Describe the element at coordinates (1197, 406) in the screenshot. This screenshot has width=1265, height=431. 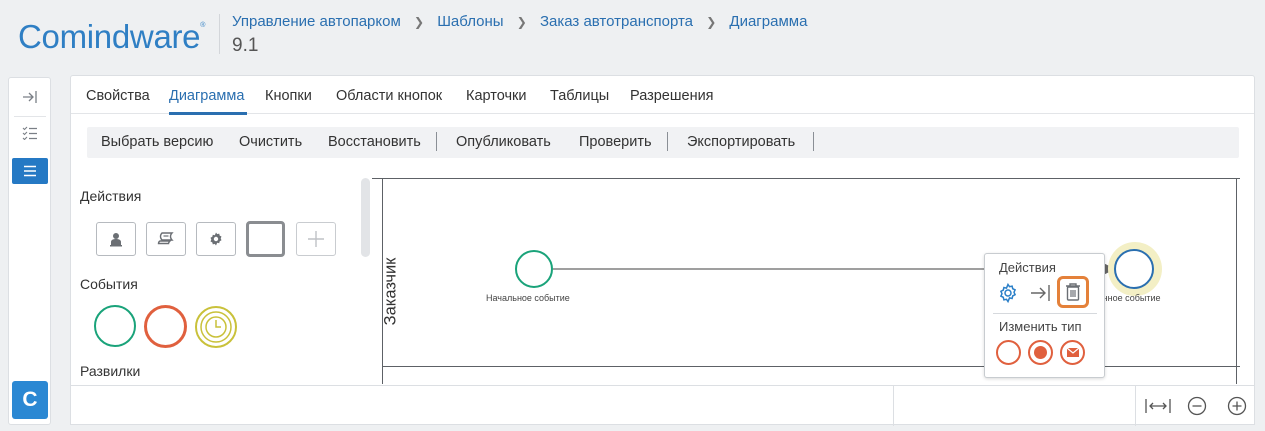
I see `zoom-out-icon` at that location.